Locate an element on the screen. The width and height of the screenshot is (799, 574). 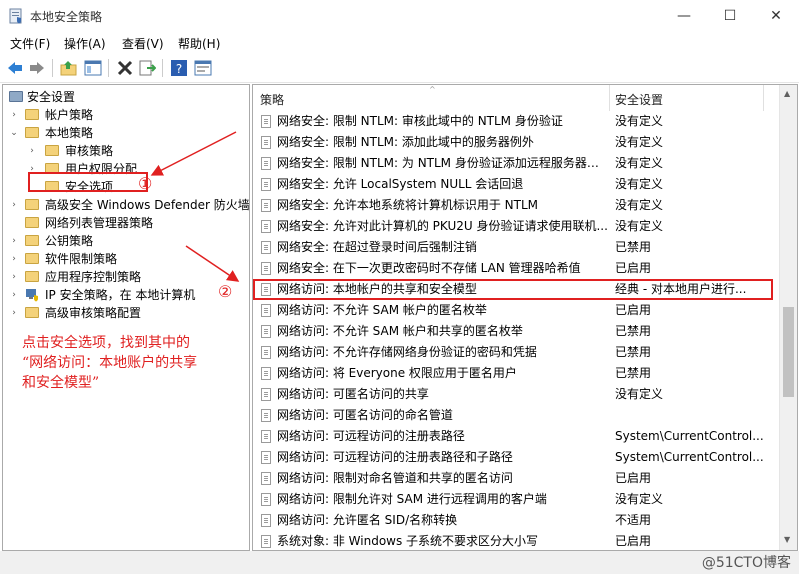
policy-row: 网络安全: 限制 NTLM: 为 NTLM 身份验证添加远程服务器例外 没有定义 is located at coordinates (513, 163).